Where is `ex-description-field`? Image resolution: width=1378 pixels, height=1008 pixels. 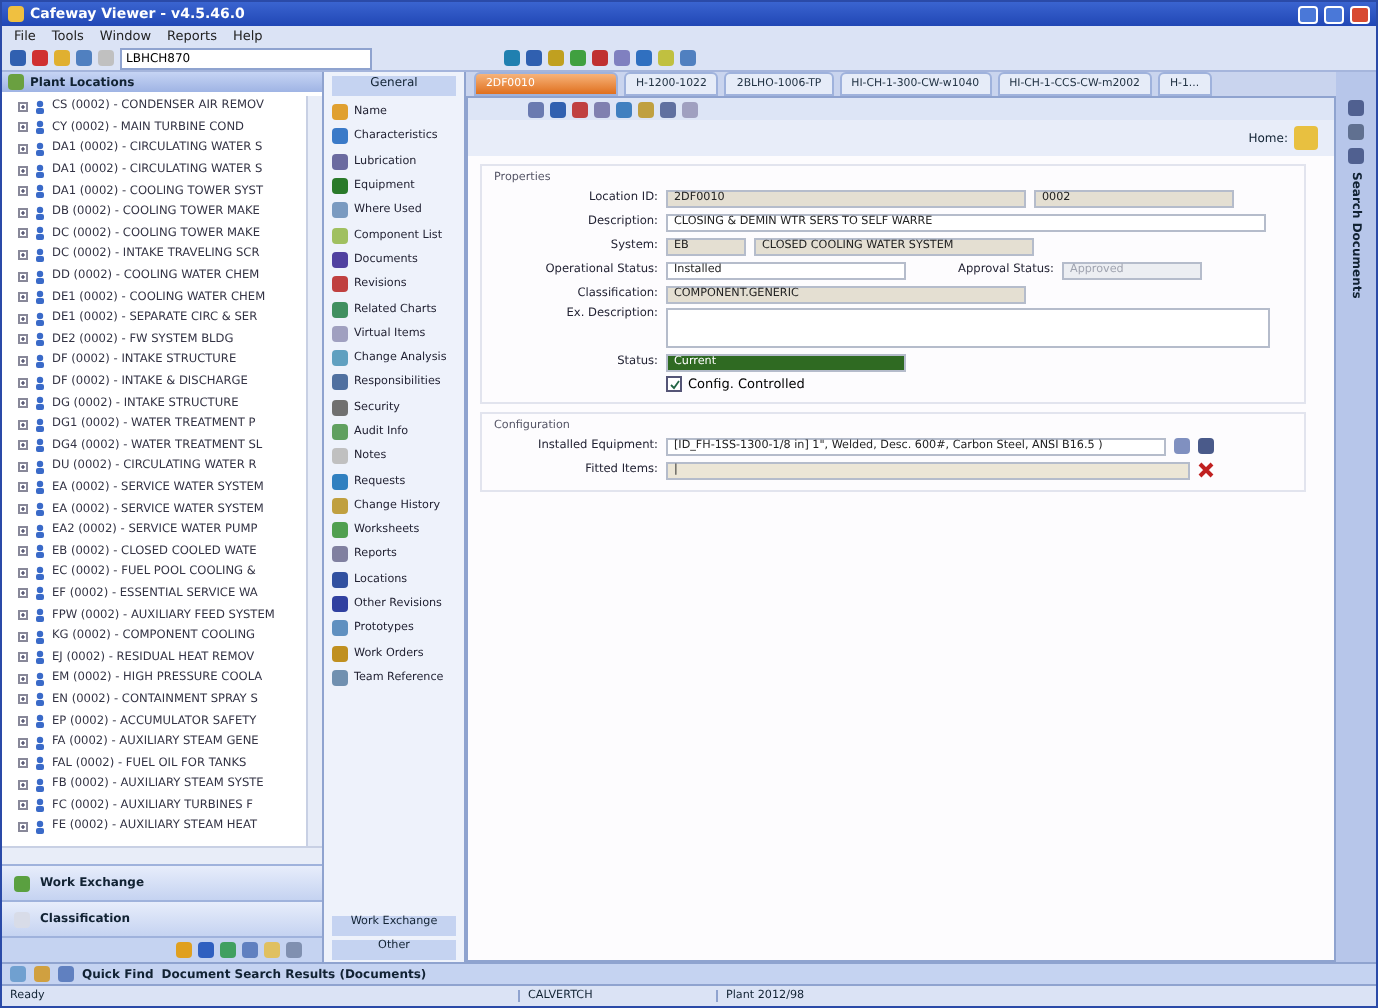
ex-description-field is located at coordinates (968, 328).